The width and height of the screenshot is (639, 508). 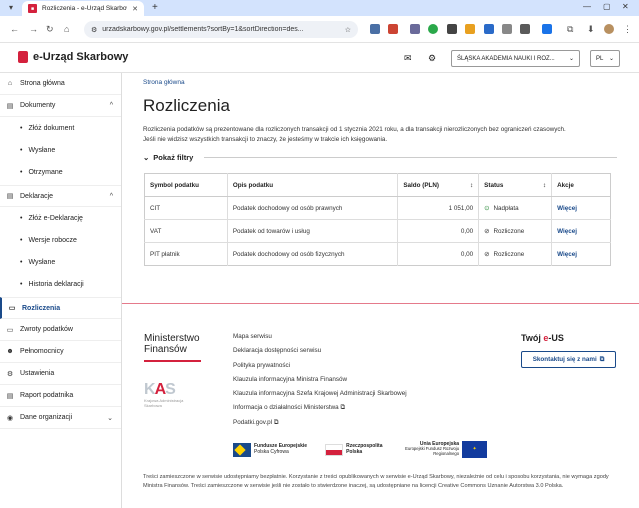 What do you see at coordinates (60, 262) in the screenshot?
I see `sidebar-item-sent-declarations: • Wysłane` at bounding box center [60, 262].